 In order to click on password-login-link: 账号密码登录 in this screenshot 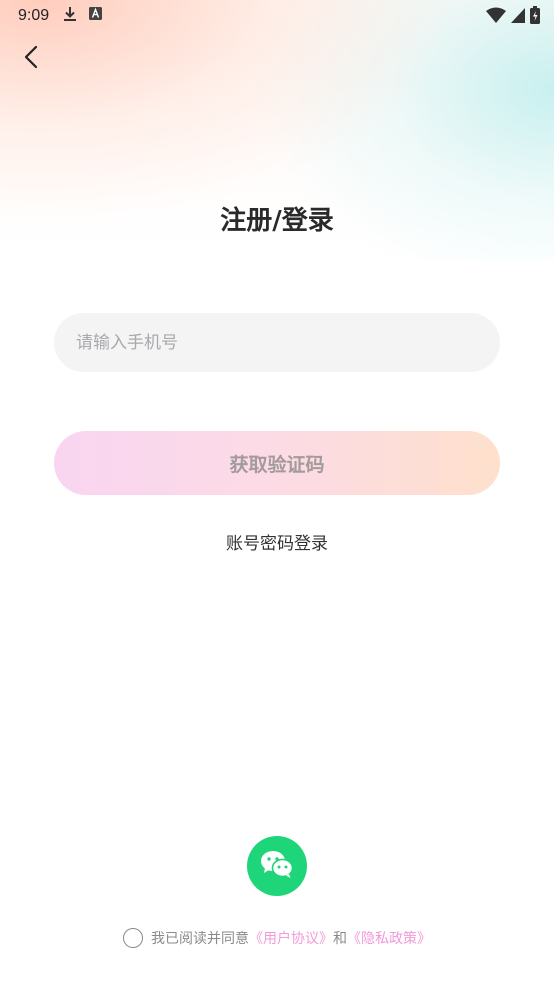, I will do `click(277, 541)`.